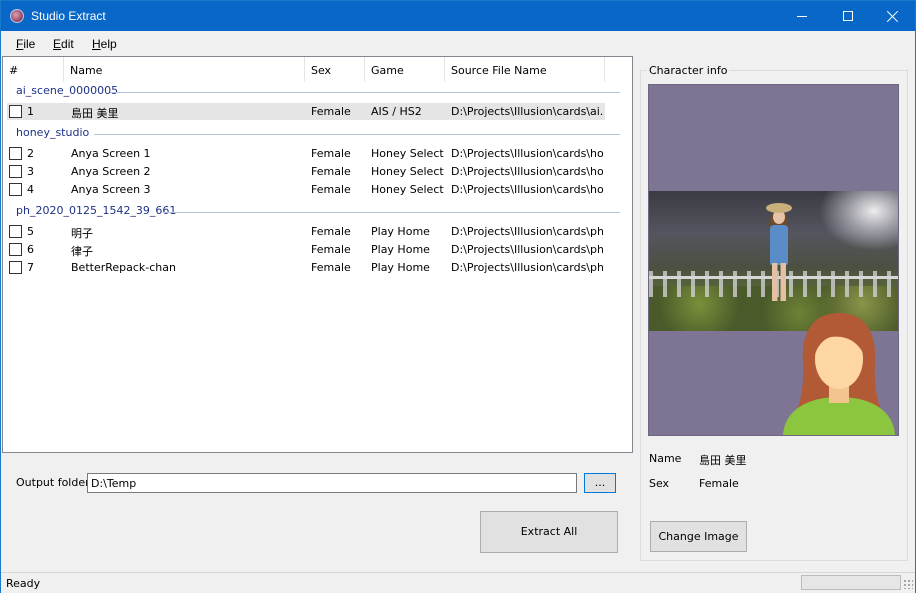  What do you see at coordinates (111, 189) in the screenshot?
I see `row-name: Anya Screen 3` at bounding box center [111, 189].